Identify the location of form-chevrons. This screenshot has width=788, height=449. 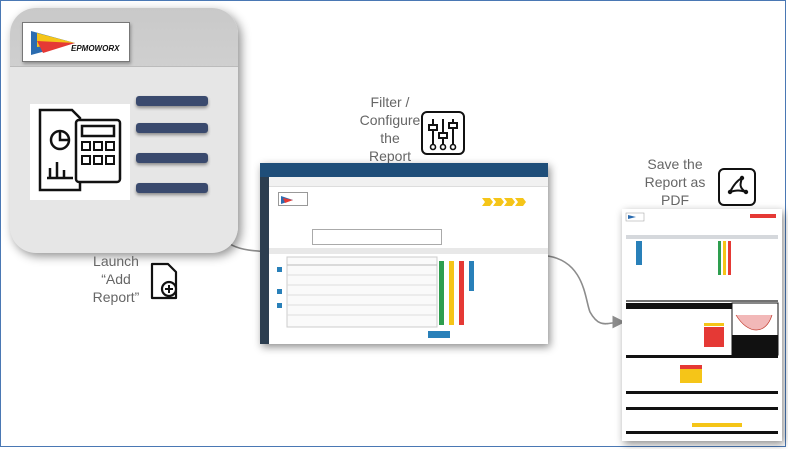
(504, 199).